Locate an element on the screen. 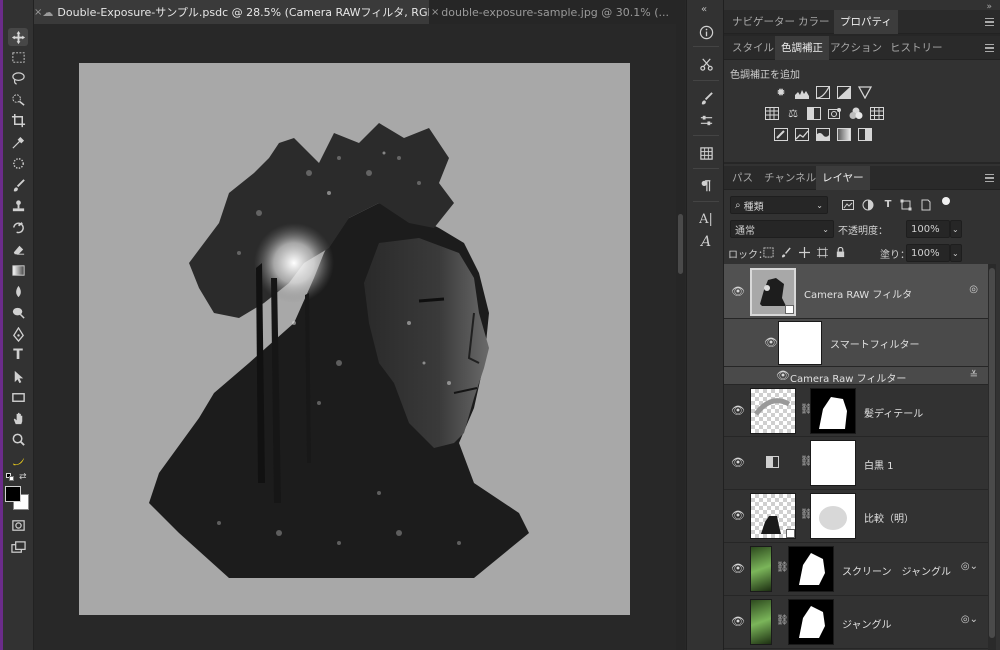 The height and width of the screenshot is (650, 1000). dodge-icon is located at coordinates (18, 312).